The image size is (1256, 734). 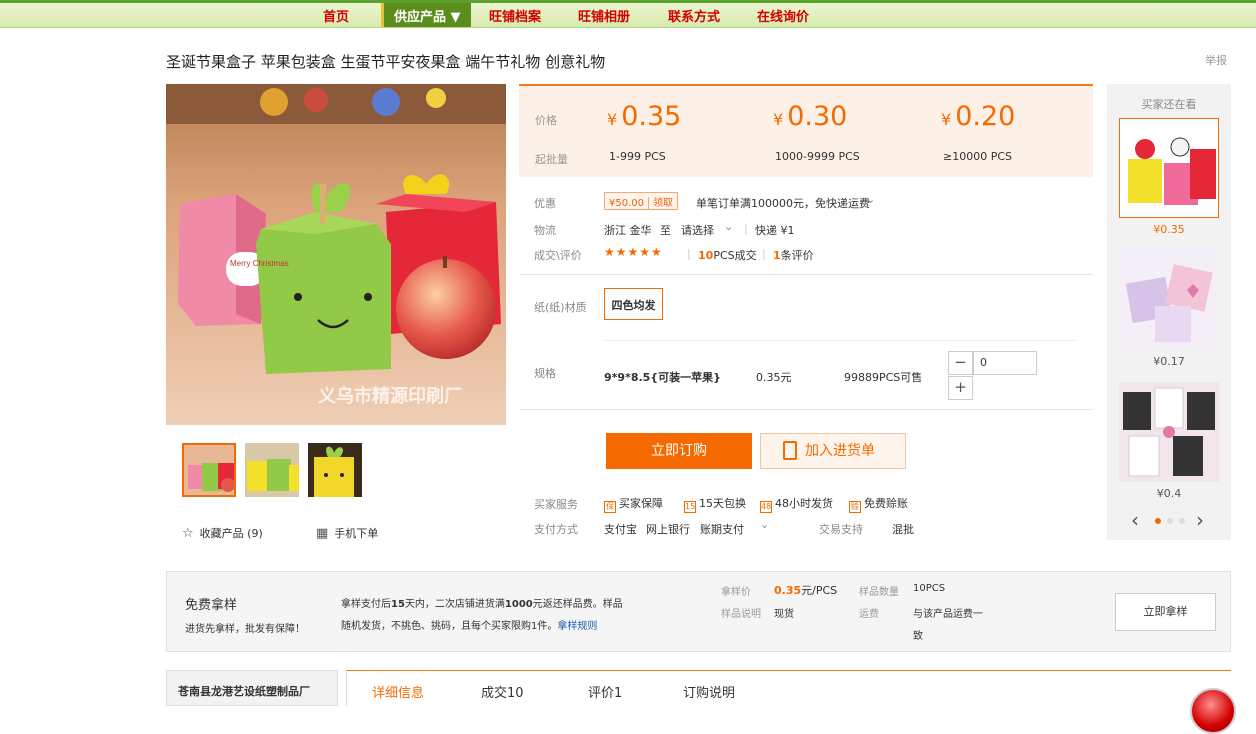 What do you see at coordinates (1169, 361) in the screenshot?
I see `sidebar-price-2: ¥0.17` at bounding box center [1169, 361].